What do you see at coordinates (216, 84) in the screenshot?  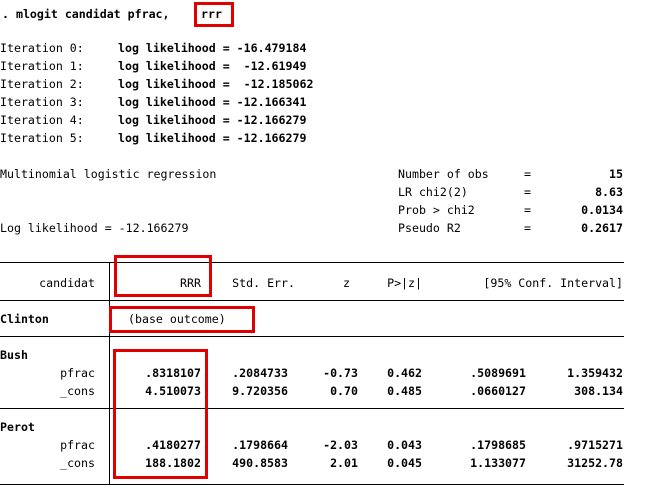 I see `iteration-text-2: log likelihood = -12.185062` at bounding box center [216, 84].